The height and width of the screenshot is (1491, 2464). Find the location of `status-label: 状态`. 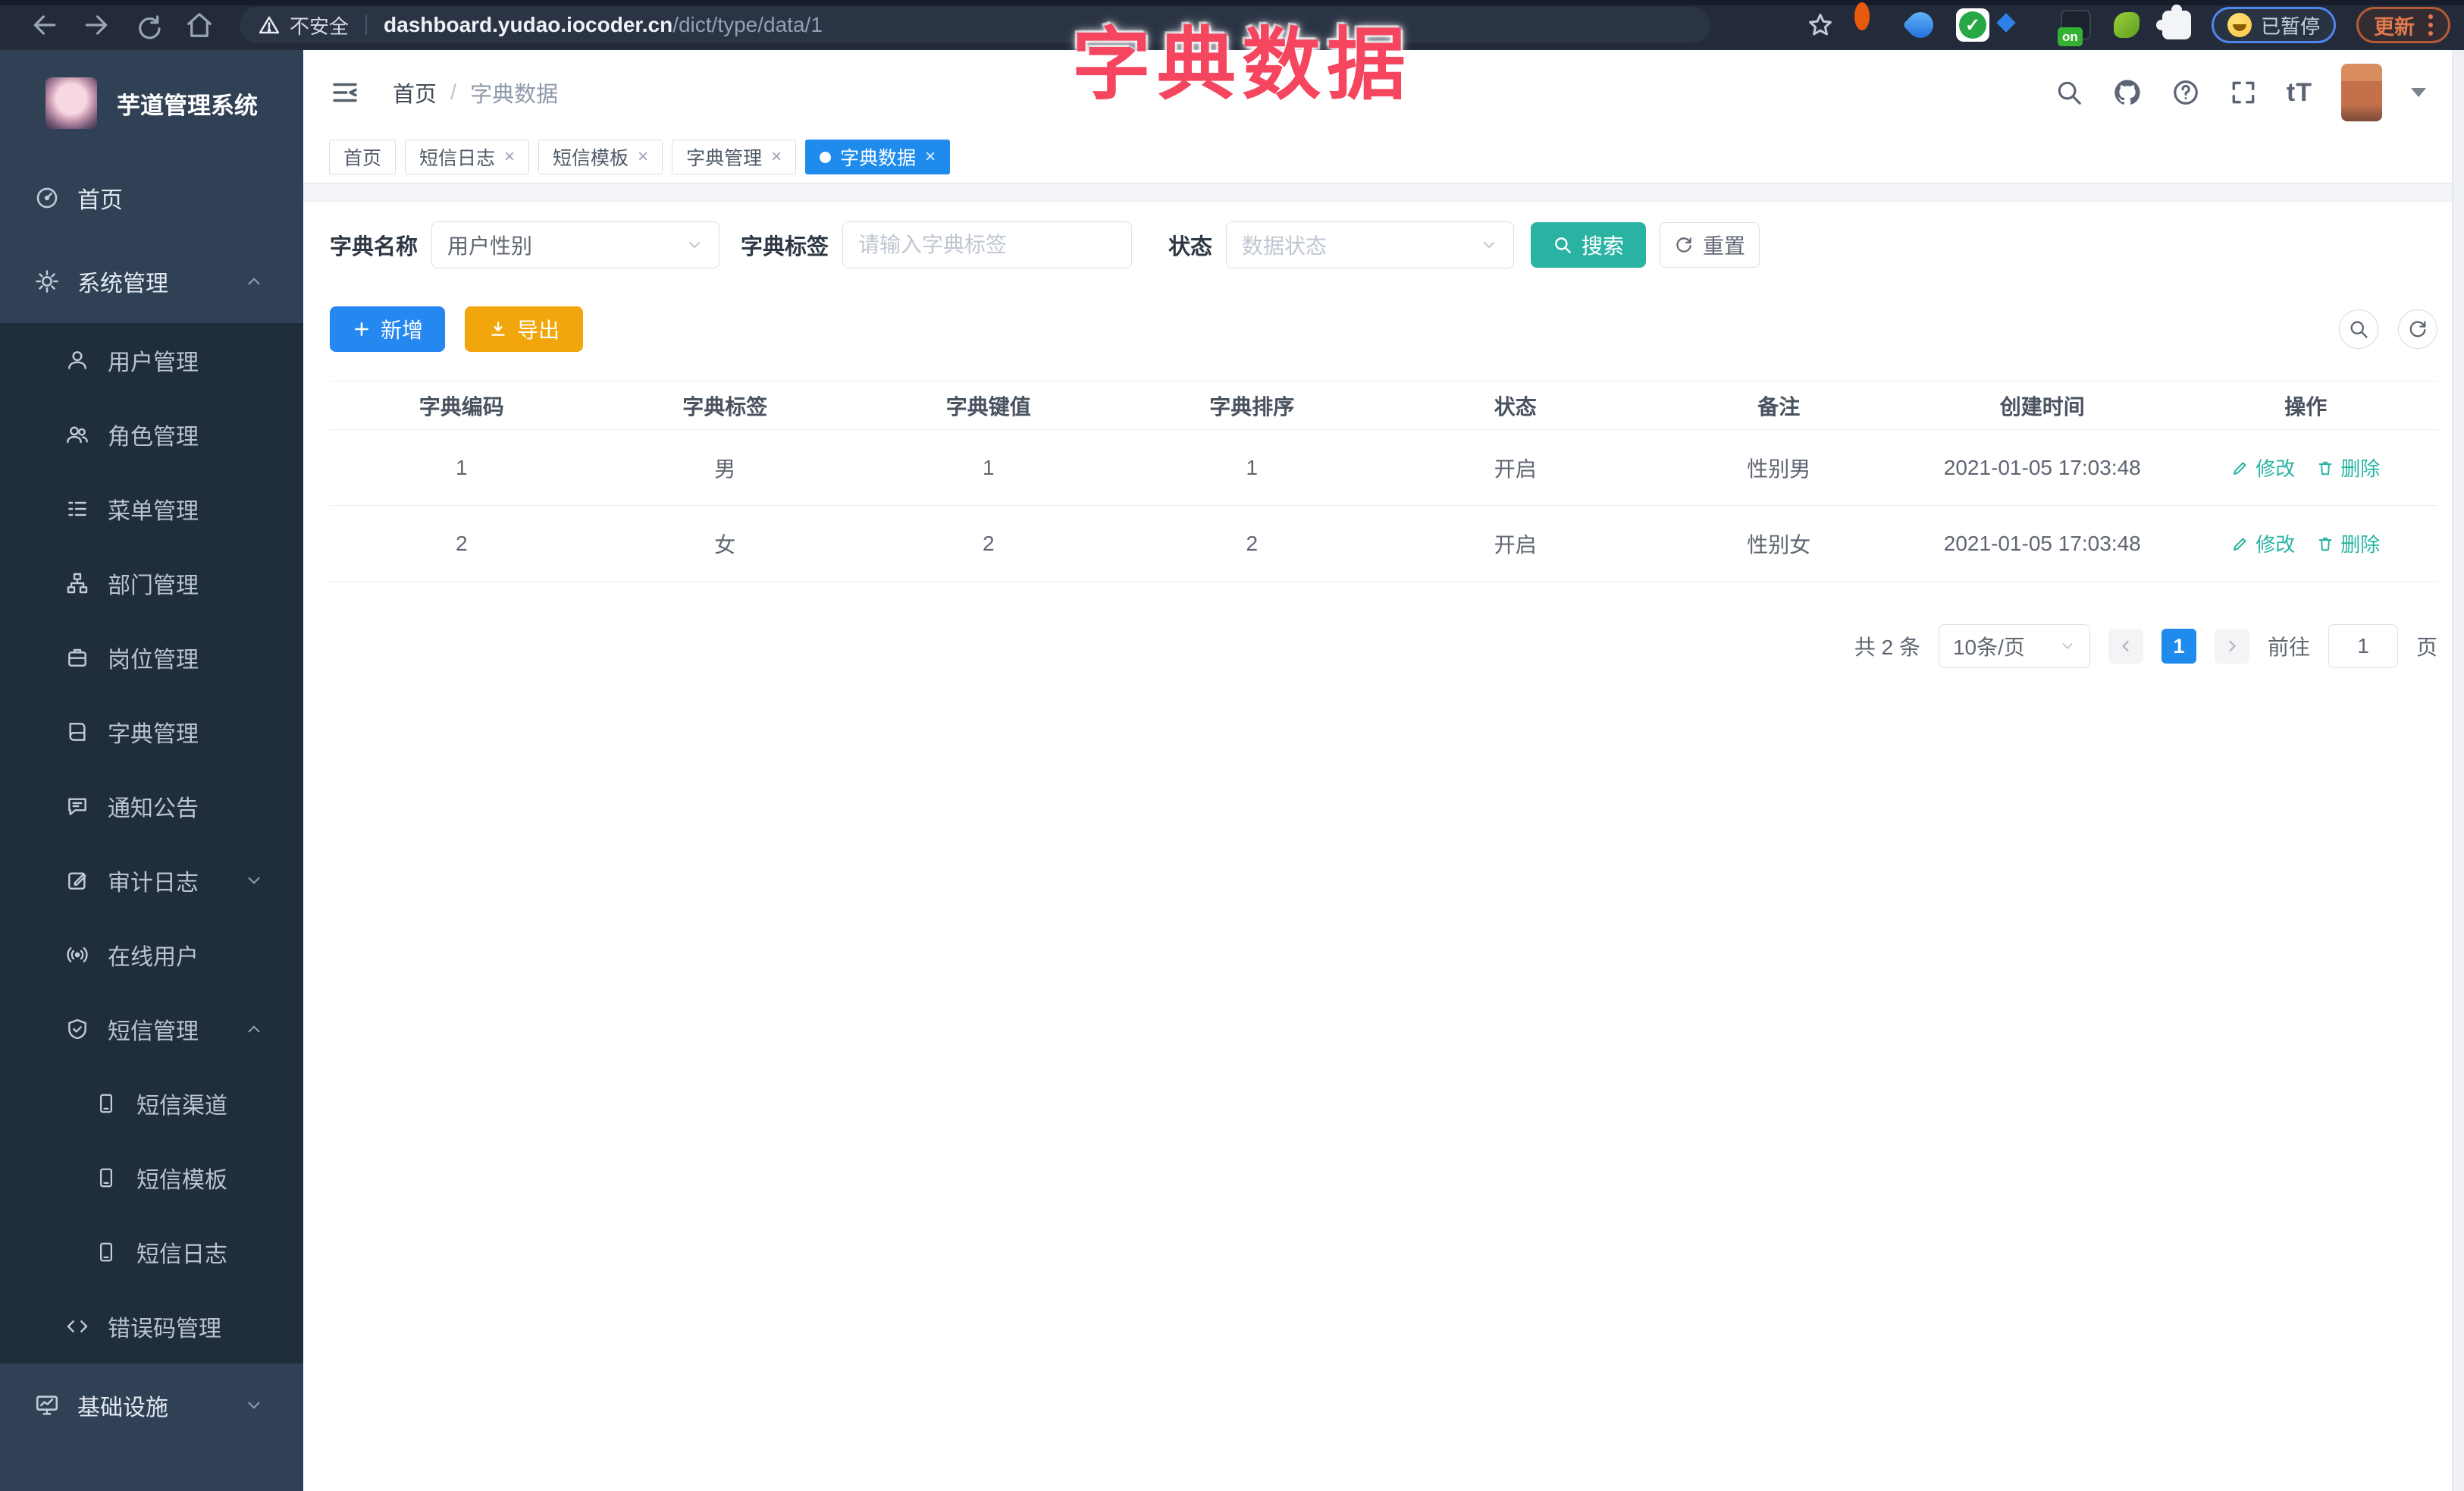

status-label: 状态 is located at coordinates (1191, 247).